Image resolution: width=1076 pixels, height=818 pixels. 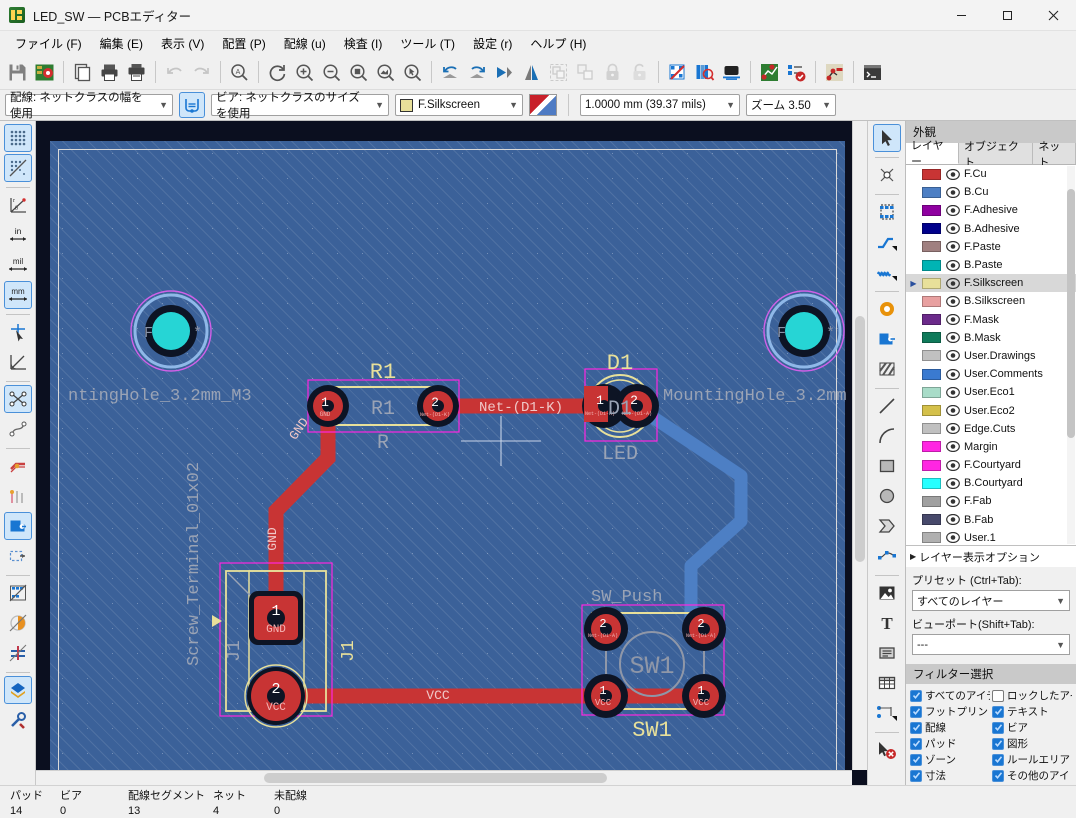 I want to click on layer-row: B.Fab, so click(x=991, y=520).